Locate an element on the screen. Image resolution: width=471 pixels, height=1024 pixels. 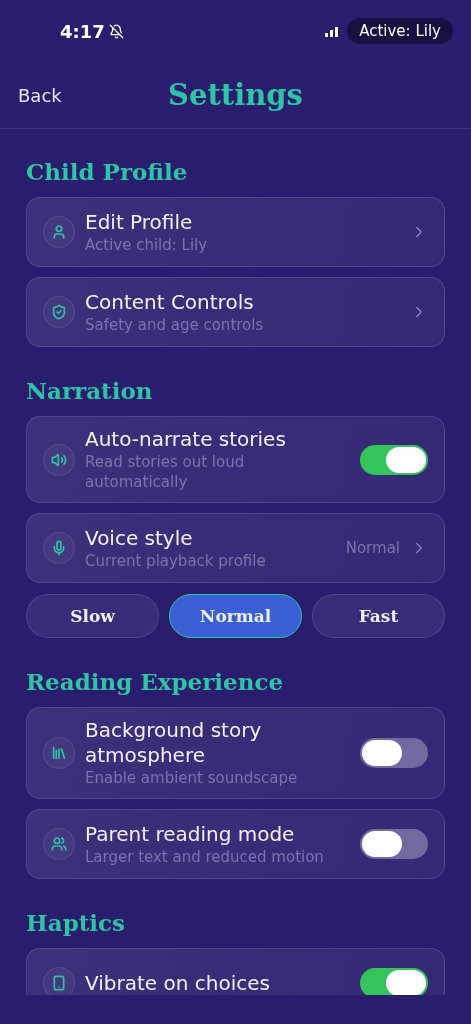
settings-row: Voice style Current playback profile Normal is located at coordinates (235, 548).